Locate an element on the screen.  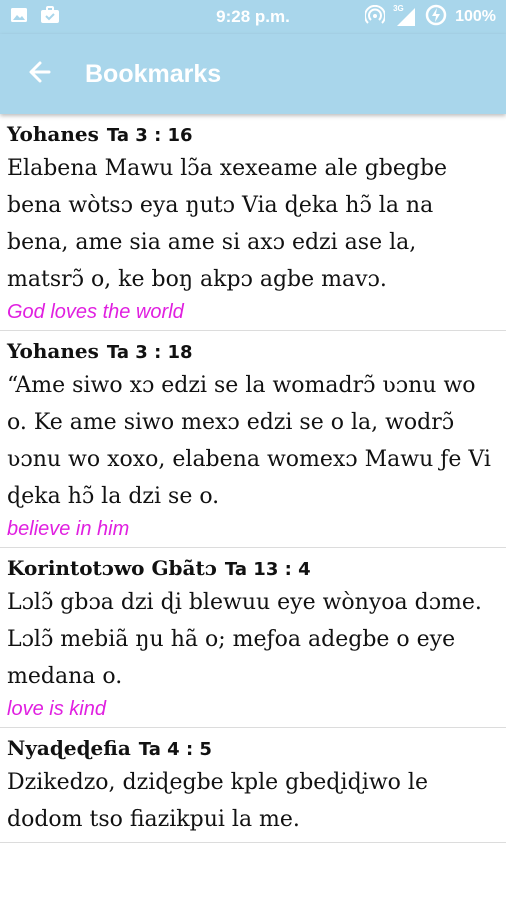
bookmark-note: God loves the world is located at coordinates (95, 312).